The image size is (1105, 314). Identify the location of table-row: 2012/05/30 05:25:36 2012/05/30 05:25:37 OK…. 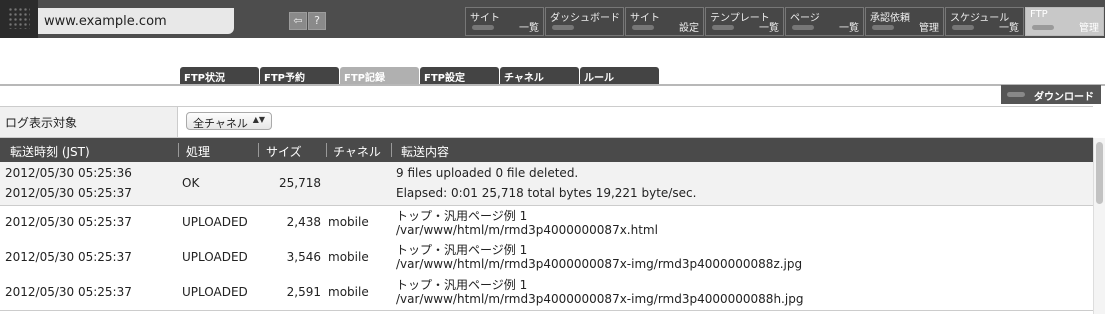
(546, 184).